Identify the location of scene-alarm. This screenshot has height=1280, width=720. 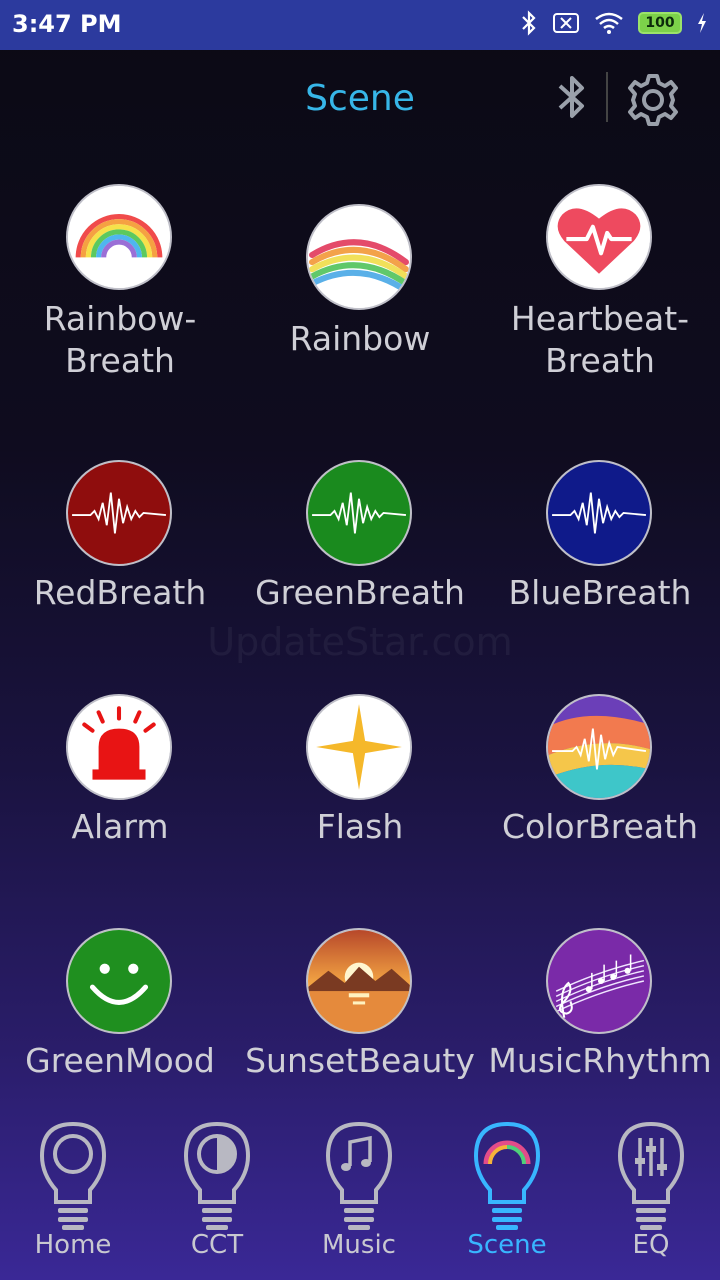
(119, 747).